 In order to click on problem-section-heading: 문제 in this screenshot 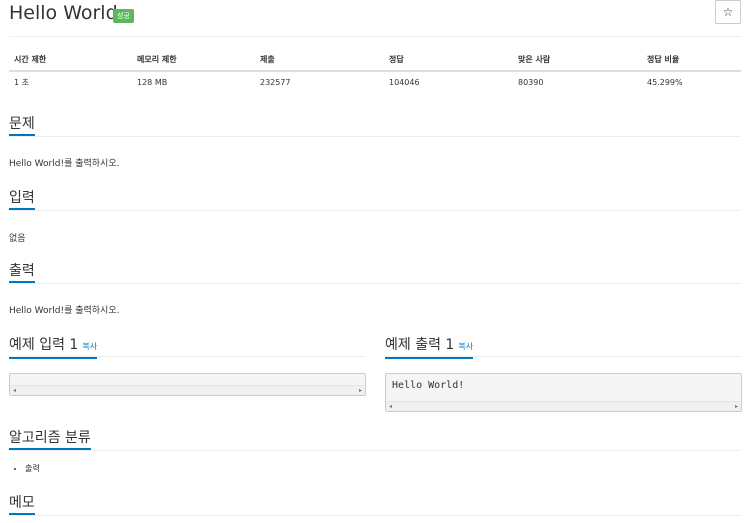, I will do `click(22, 125)`.